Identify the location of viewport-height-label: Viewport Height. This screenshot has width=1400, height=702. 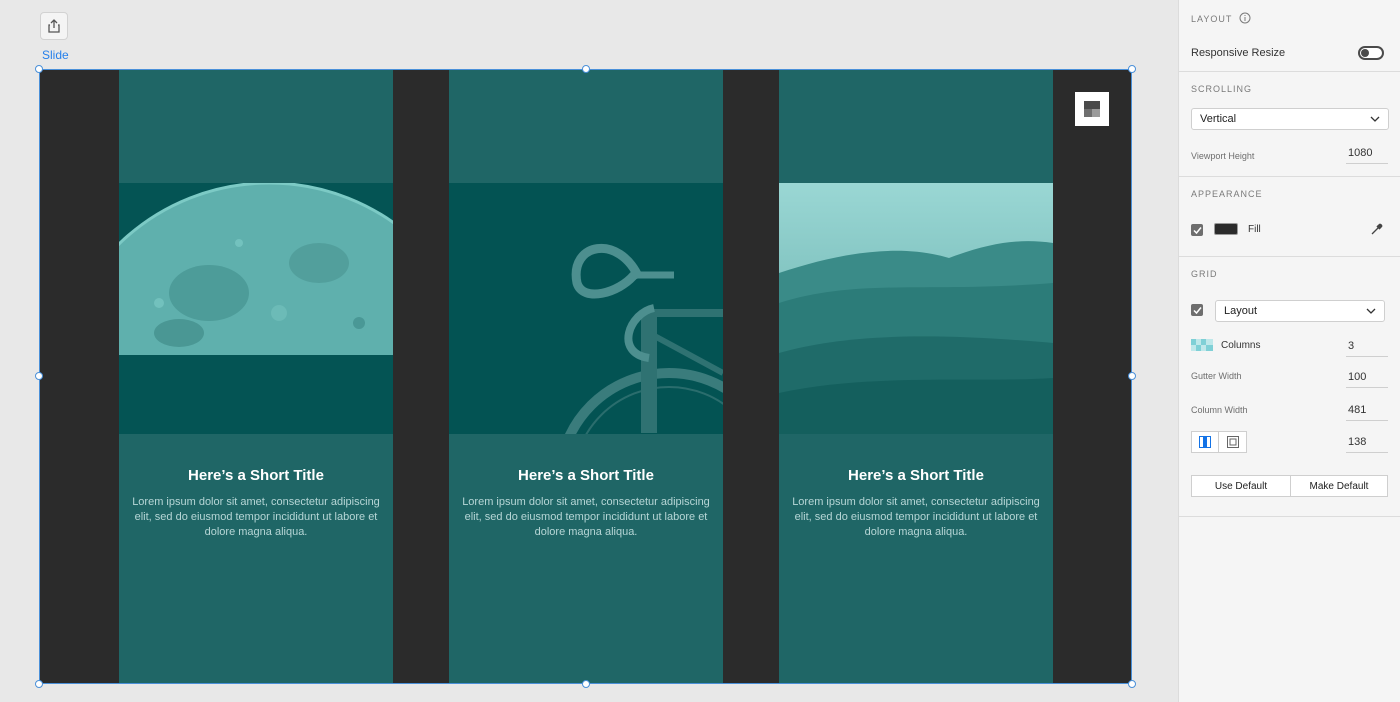
(1223, 156).